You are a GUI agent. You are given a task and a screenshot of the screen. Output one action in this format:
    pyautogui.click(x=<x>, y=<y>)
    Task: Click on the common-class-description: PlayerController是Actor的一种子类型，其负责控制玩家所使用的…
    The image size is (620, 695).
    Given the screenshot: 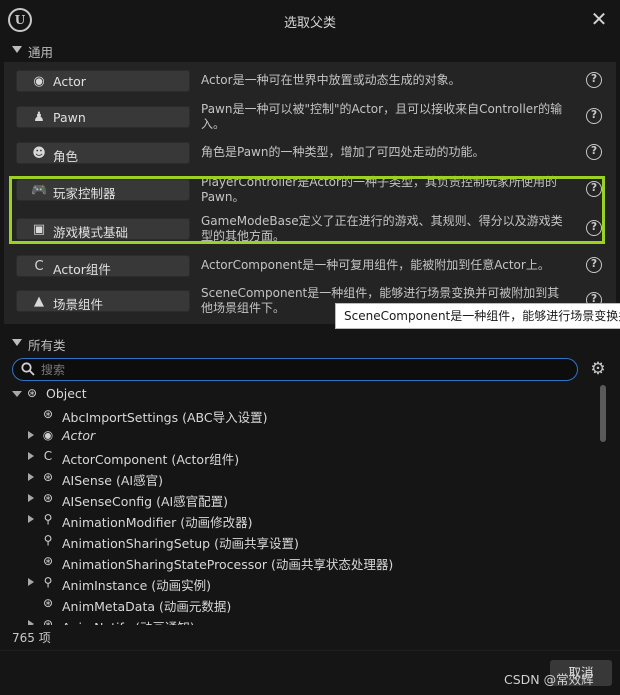 What is the action you would take?
    pyautogui.click(x=379, y=189)
    